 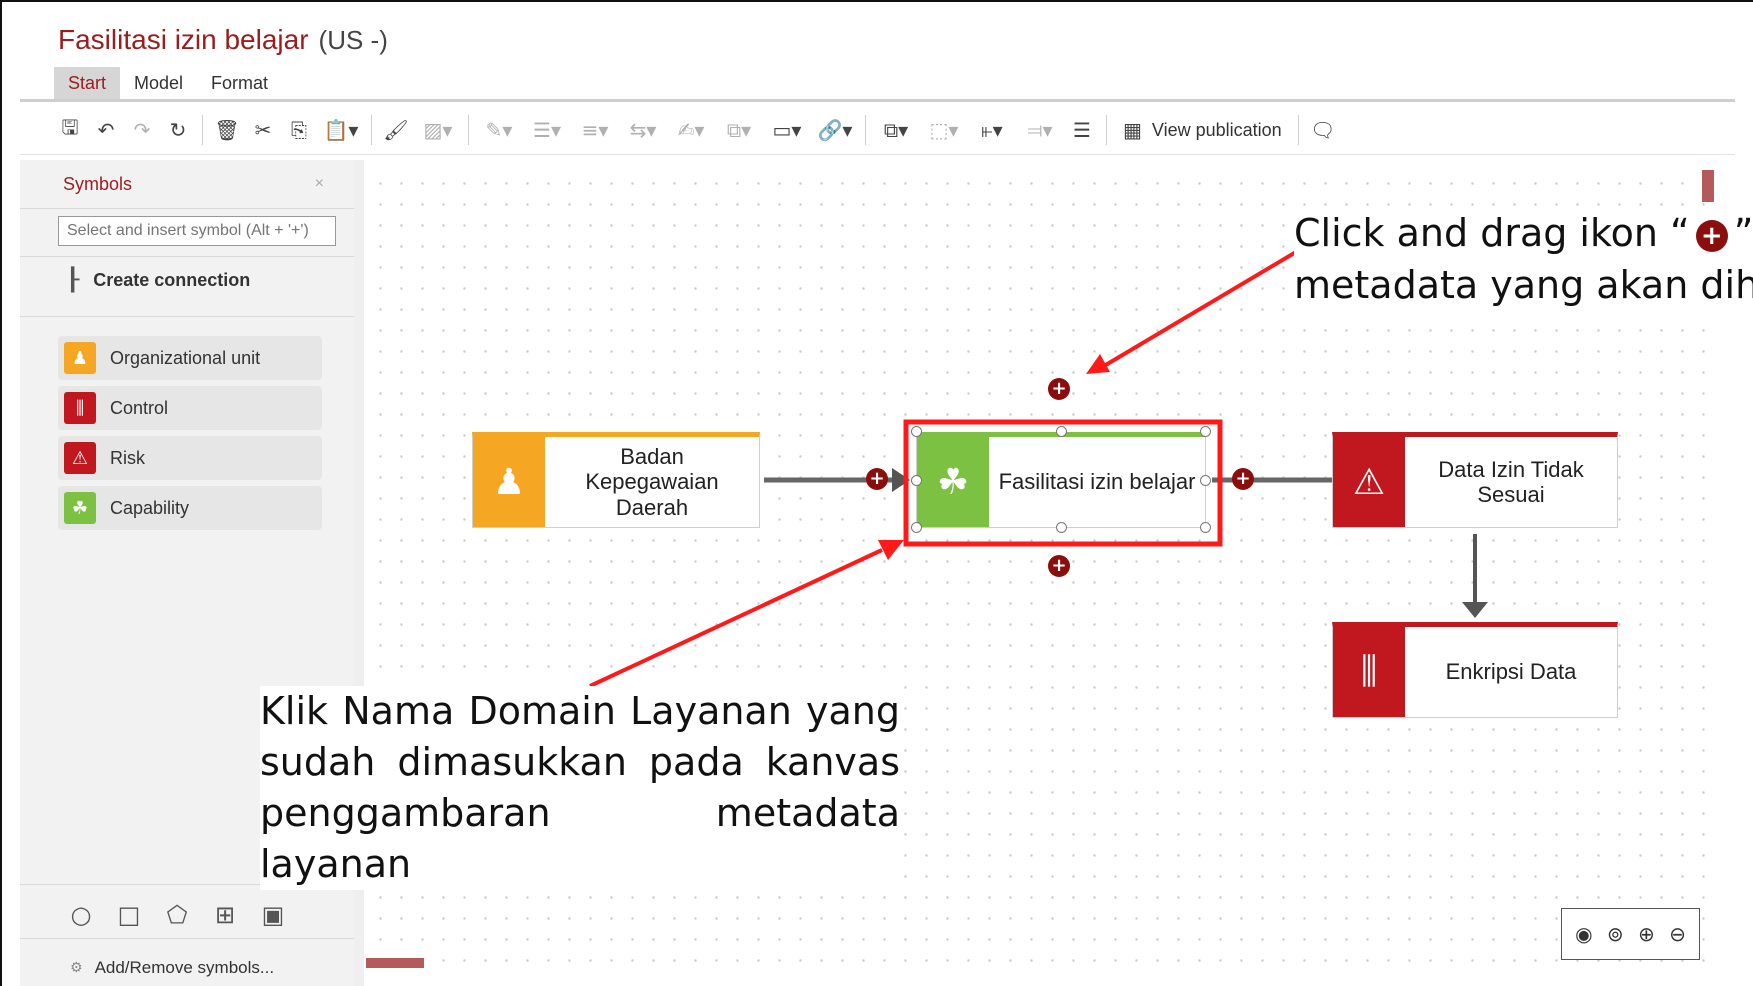 I want to click on zoom-controls: ◉ ⊚ ⊕ ⊖, so click(x=1630, y=934).